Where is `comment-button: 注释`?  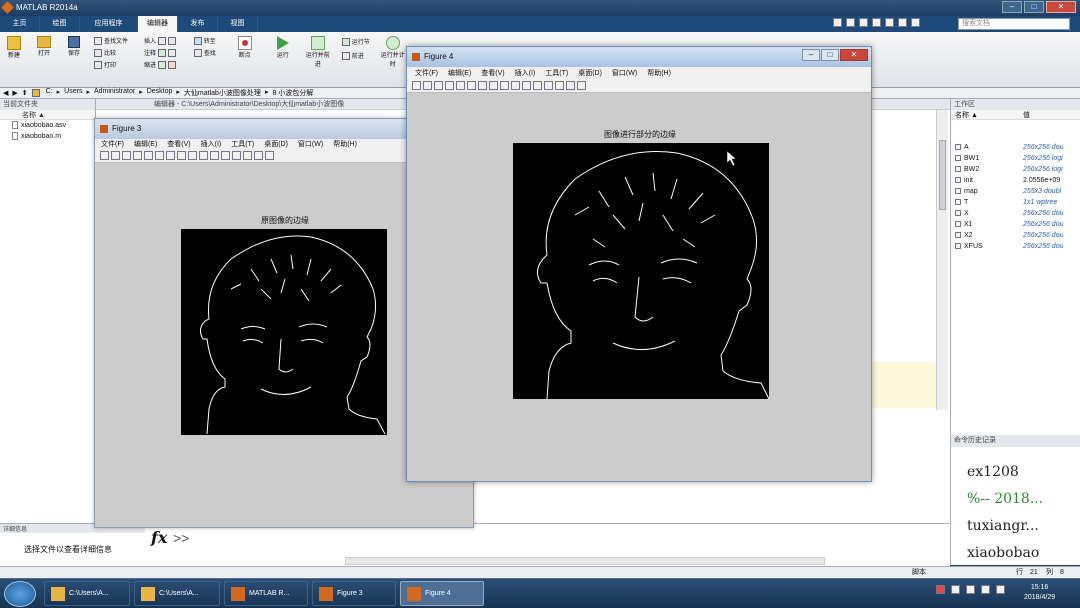 comment-button: 注释 is located at coordinates (161, 54).